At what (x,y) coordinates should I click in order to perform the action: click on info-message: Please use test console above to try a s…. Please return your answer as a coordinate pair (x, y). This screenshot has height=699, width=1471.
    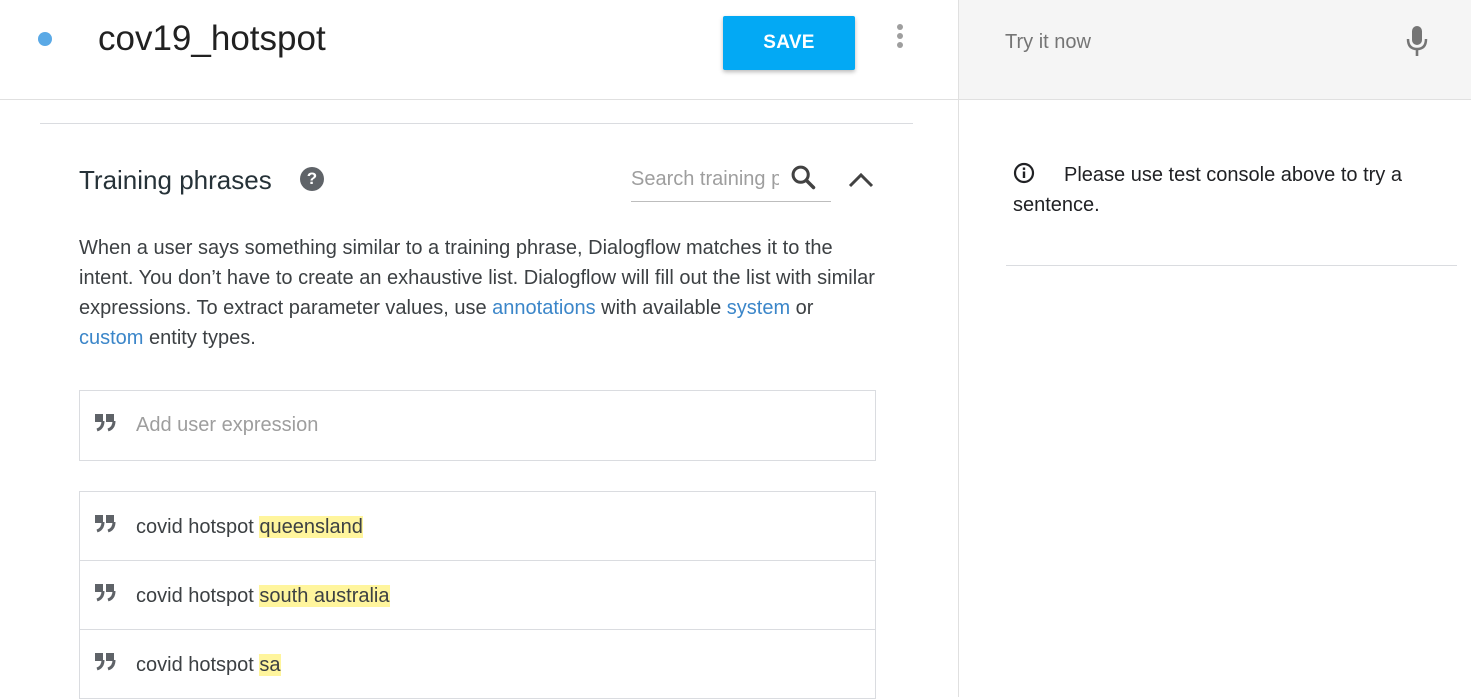
    Looking at the image, I should click on (1207, 190).